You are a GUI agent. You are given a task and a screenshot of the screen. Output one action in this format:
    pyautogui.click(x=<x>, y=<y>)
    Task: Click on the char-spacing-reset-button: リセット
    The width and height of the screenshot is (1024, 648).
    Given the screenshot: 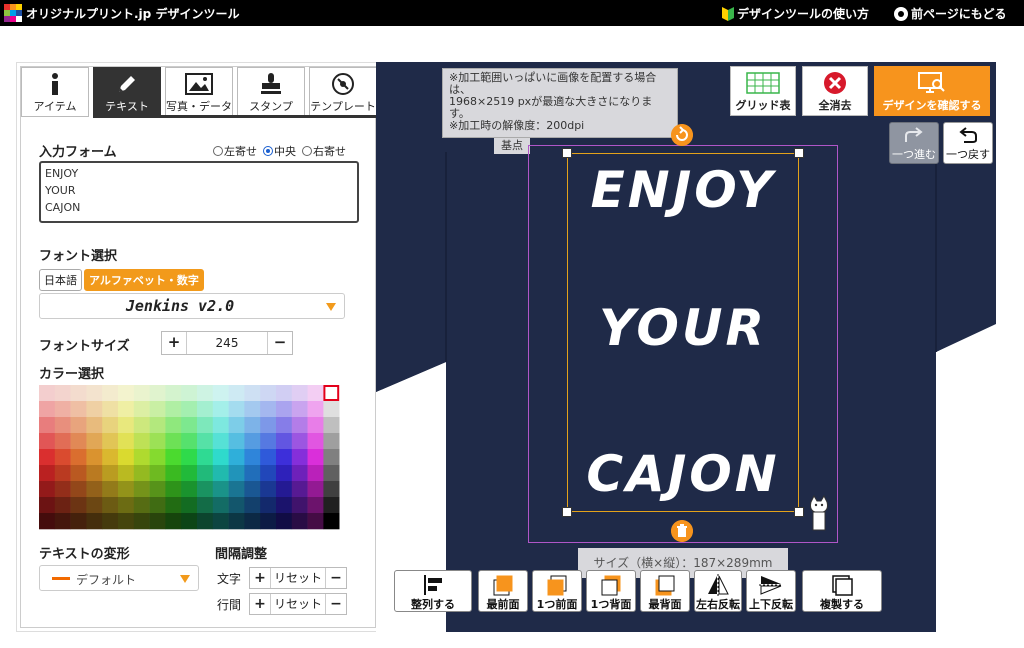 What is the action you would take?
    pyautogui.click(x=298, y=578)
    